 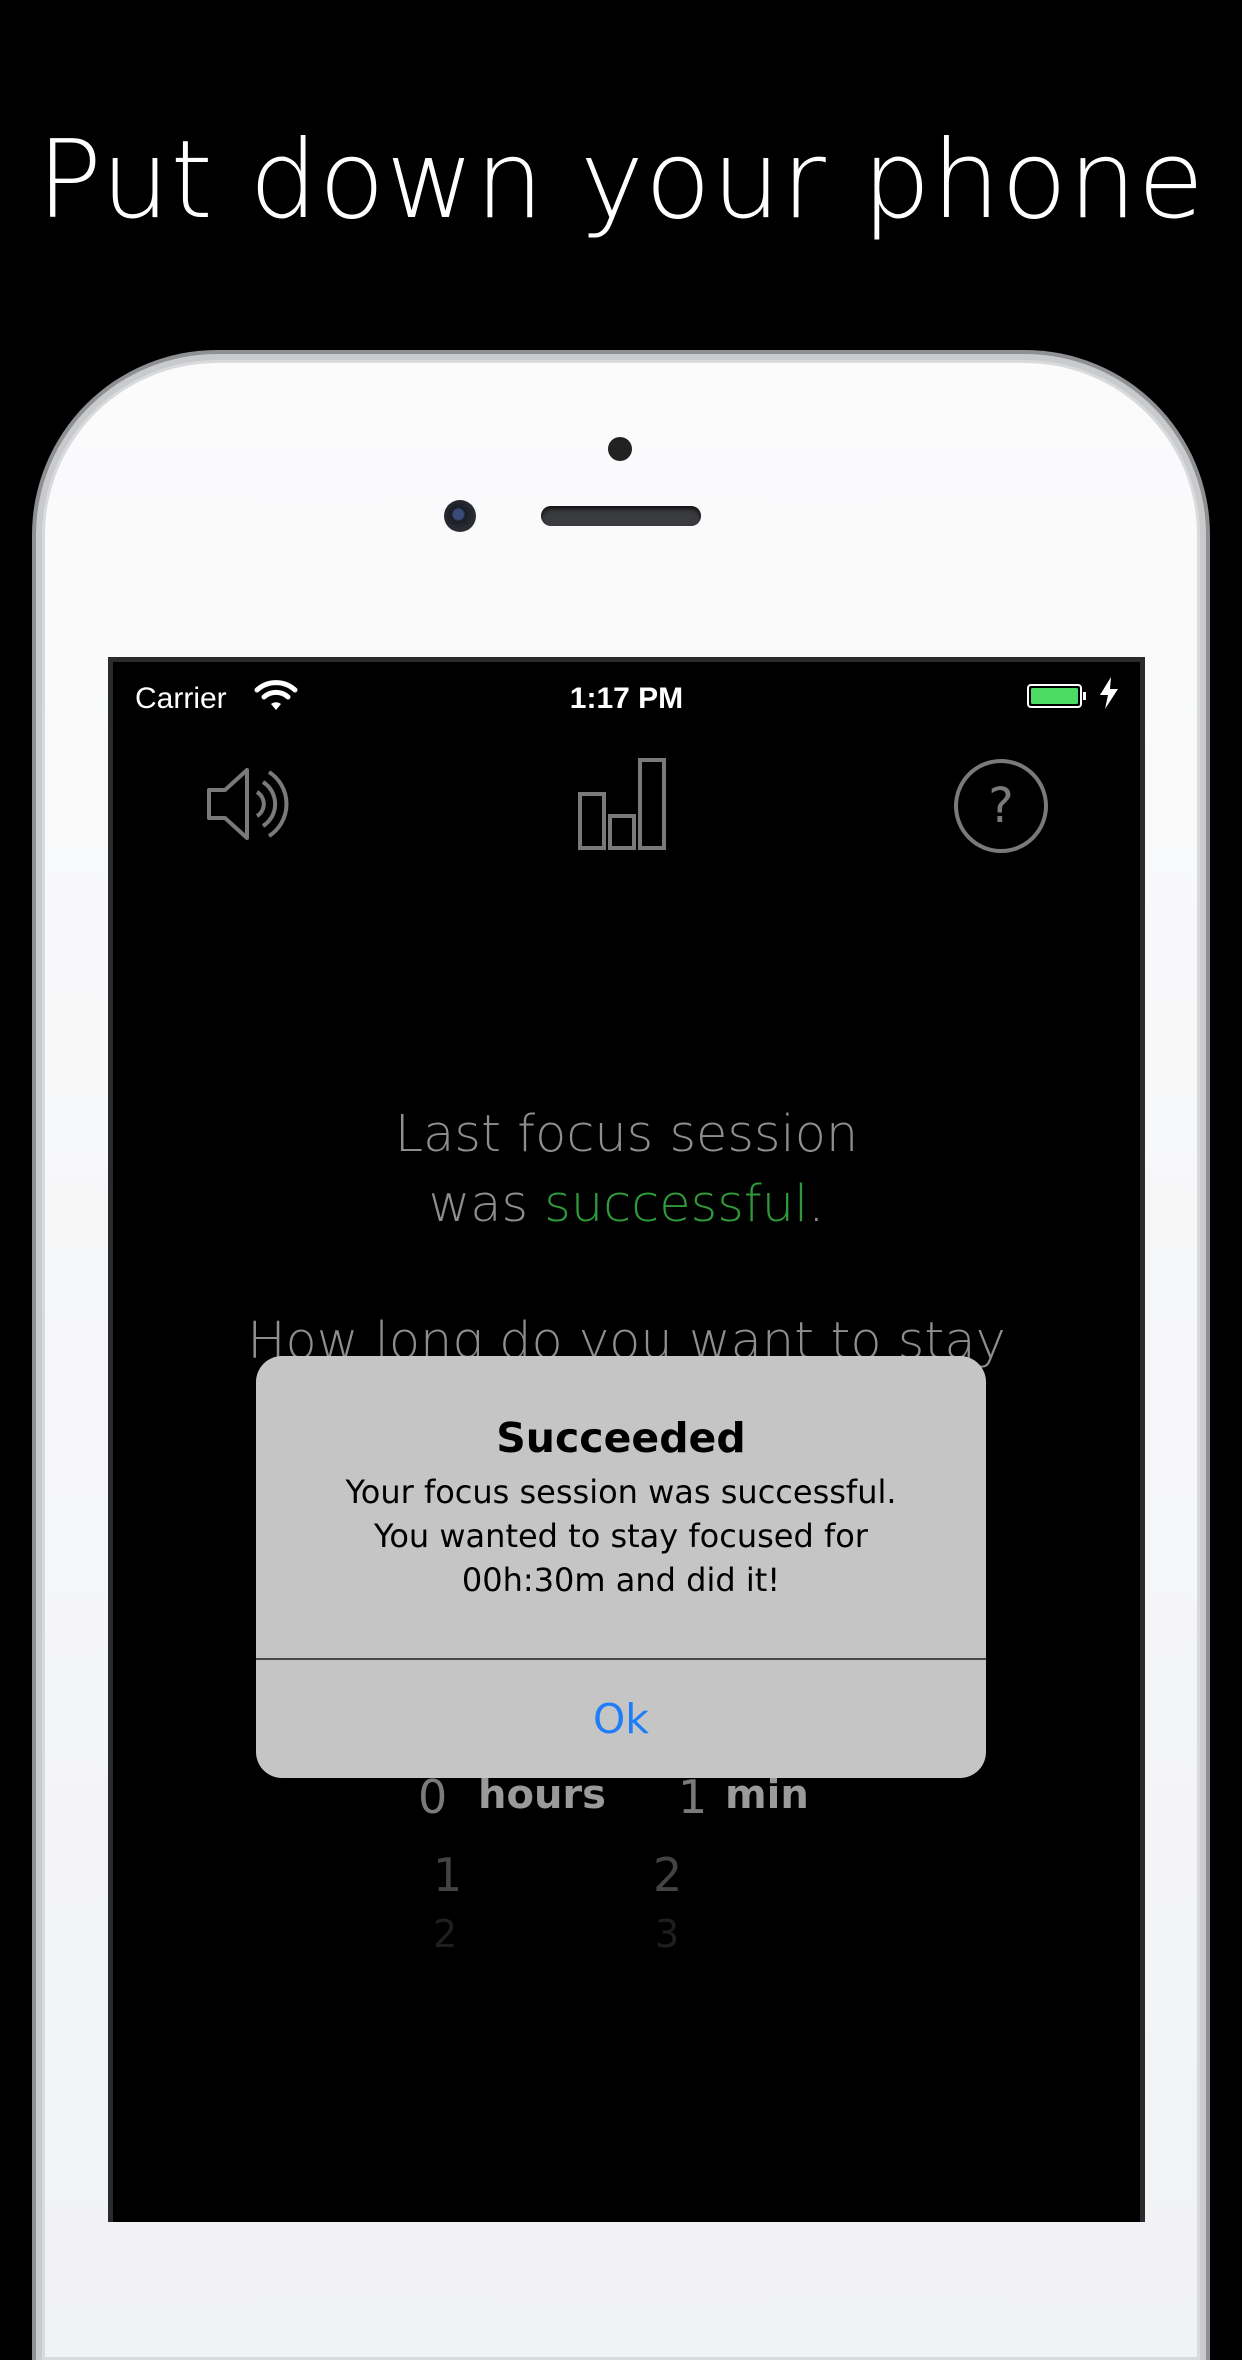 I want to click on power-button, so click(x=1205, y=958).